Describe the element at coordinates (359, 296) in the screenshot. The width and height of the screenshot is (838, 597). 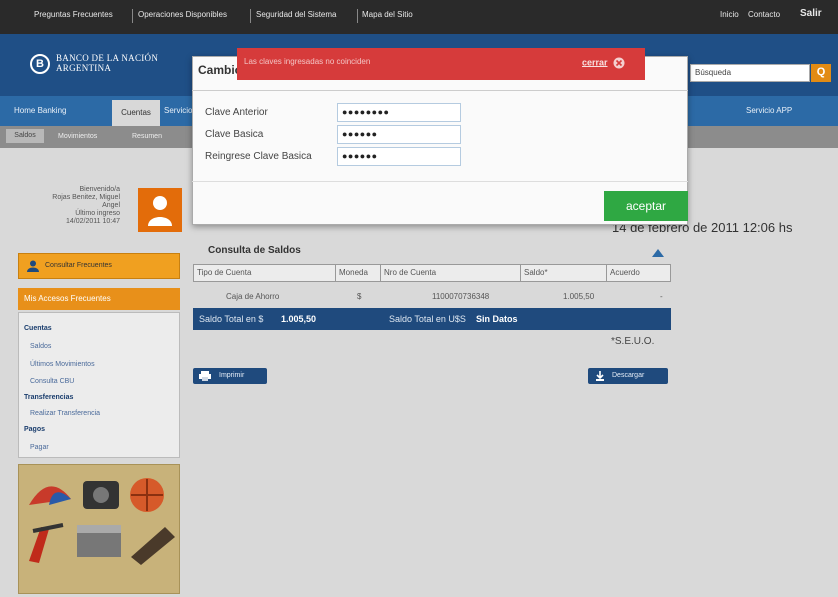
I see `cell-moneda: $` at that location.